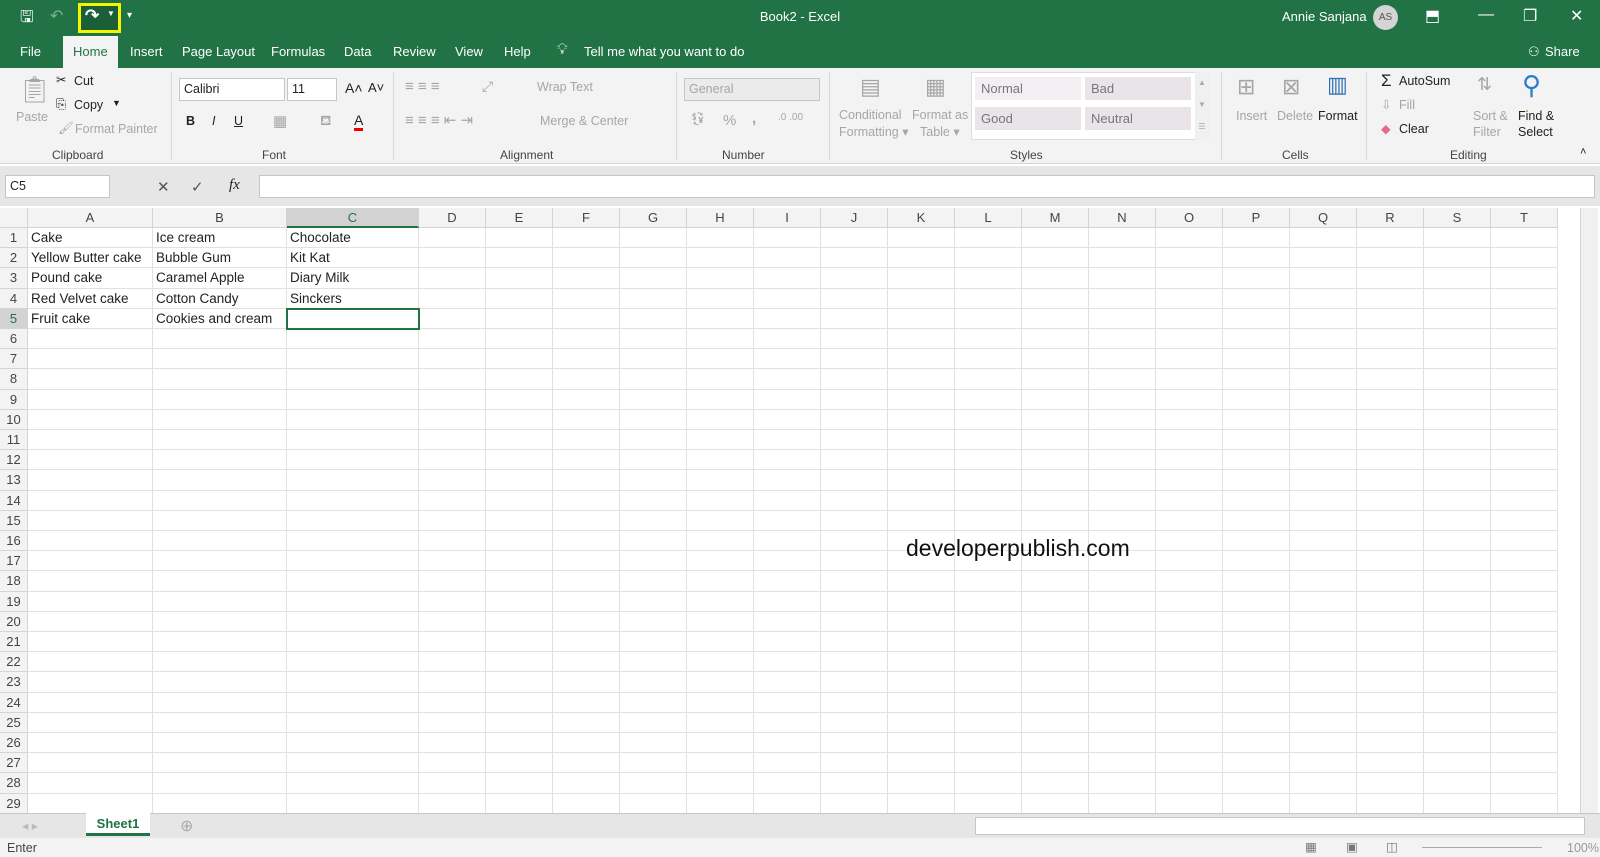 The height and width of the screenshot is (857, 1600). What do you see at coordinates (653, 561) in the screenshot?
I see `cell-G17` at bounding box center [653, 561].